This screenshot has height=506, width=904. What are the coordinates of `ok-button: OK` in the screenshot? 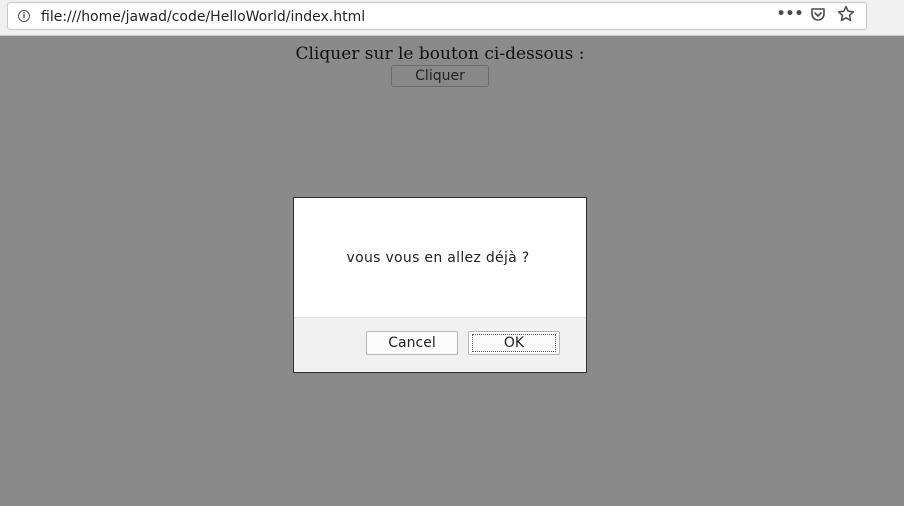 It's located at (514, 343).